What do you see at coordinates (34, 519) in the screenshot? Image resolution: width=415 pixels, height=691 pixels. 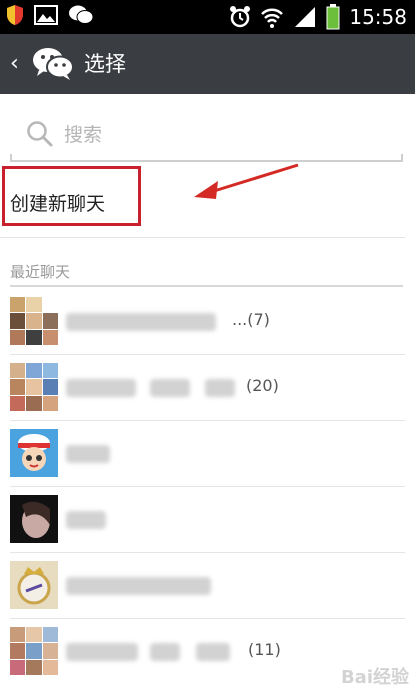 I see `photo-avatar` at bounding box center [34, 519].